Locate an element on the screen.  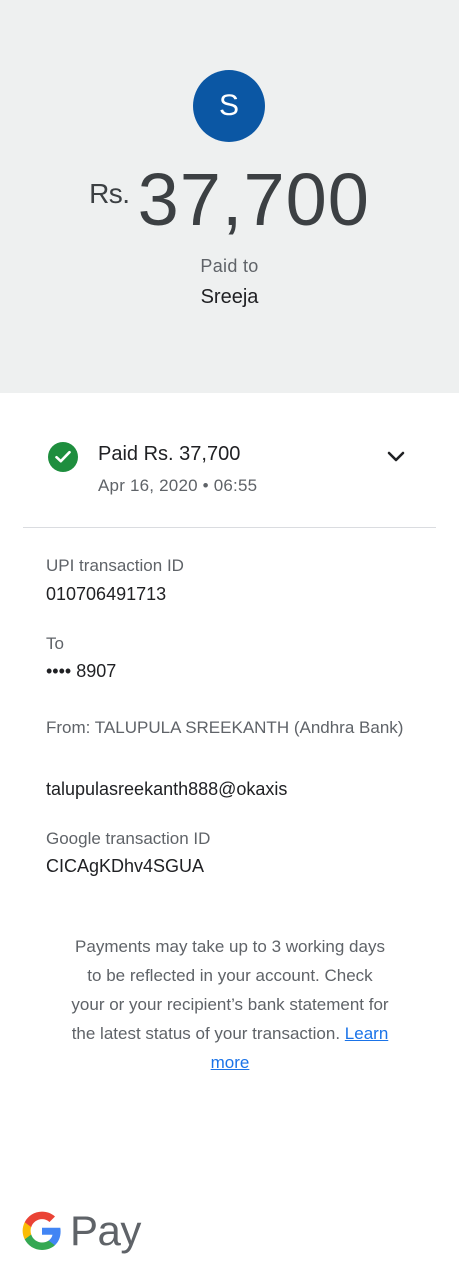
payee-name: Sreeja is located at coordinates (229, 297).